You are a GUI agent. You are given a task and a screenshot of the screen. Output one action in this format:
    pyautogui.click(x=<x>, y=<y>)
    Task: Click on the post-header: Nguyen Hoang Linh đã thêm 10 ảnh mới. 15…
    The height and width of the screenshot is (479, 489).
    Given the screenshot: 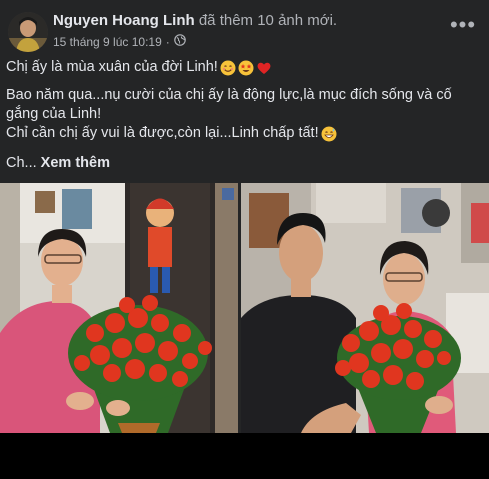 What is the action you would take?
    pyautogui.click(x=244, y=32)
    